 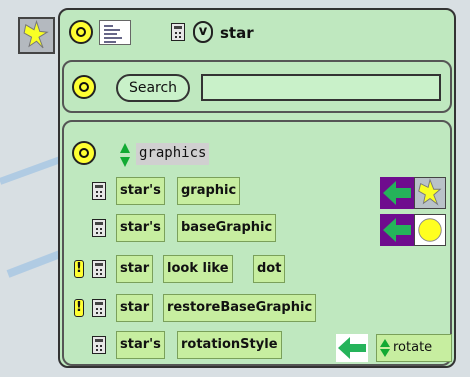 I want to click on search-button: Search, so click(x=153, y=88).